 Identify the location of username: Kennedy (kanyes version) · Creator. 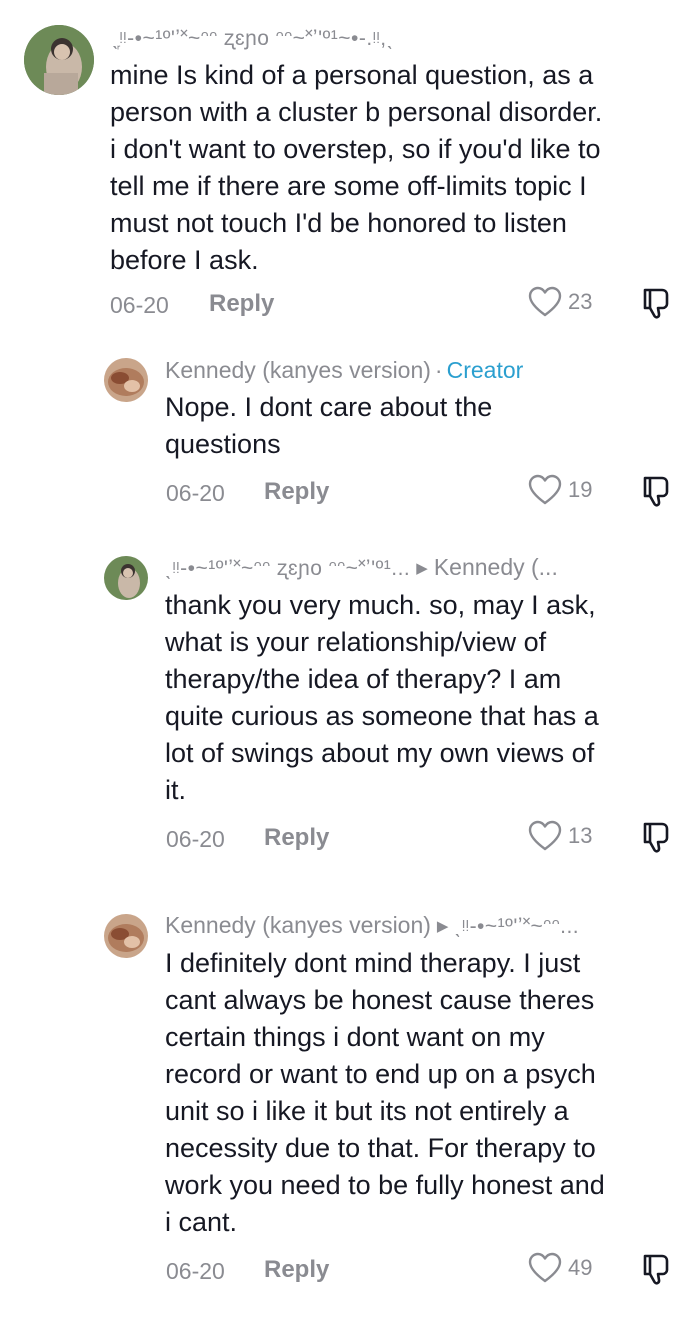
(344, 370).